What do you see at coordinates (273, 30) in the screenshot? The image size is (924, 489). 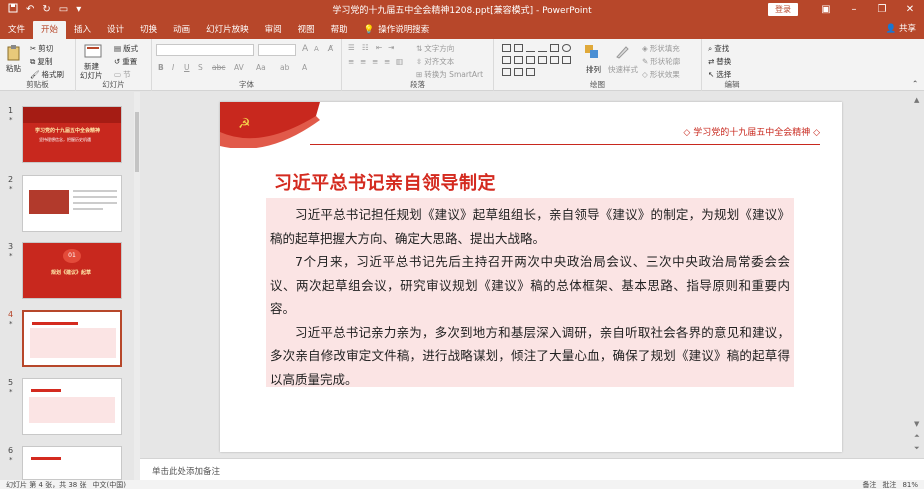 I see `tab-review: 审阅` at bounding box center [273, 30].